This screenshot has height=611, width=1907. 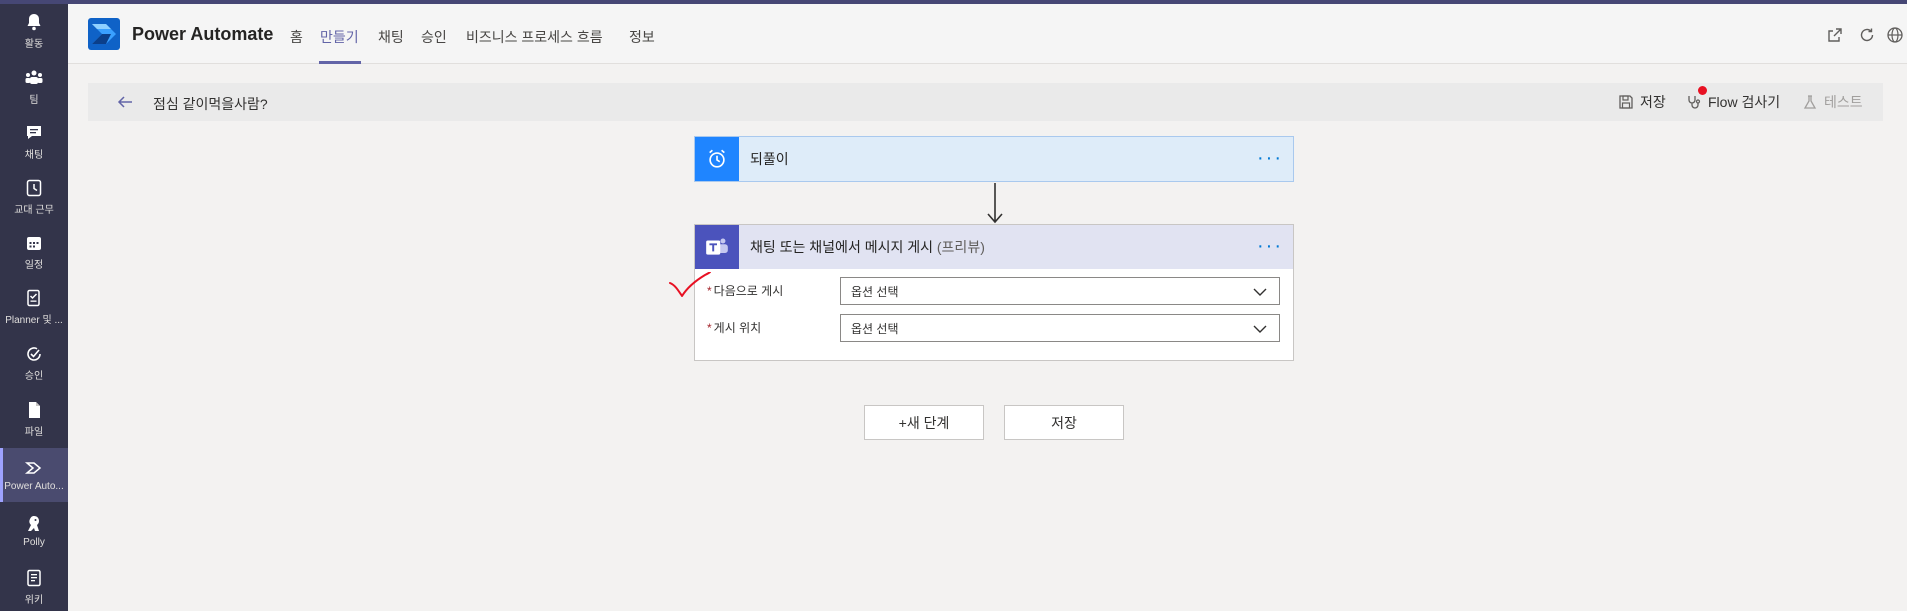 I want to click on post-as-value: 옵션 선택, so click(x=875, y=291).